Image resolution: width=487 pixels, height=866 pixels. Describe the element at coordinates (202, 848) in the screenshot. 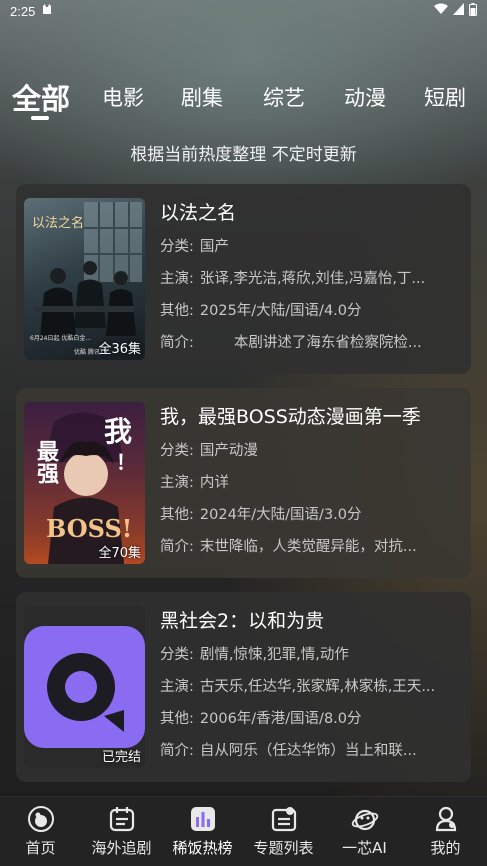

I see `nav-label: 稀饭热榜` at that location.